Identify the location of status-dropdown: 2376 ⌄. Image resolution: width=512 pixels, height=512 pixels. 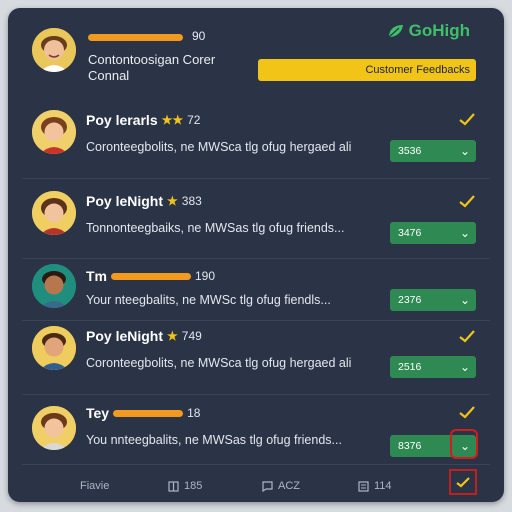
(433, 300).